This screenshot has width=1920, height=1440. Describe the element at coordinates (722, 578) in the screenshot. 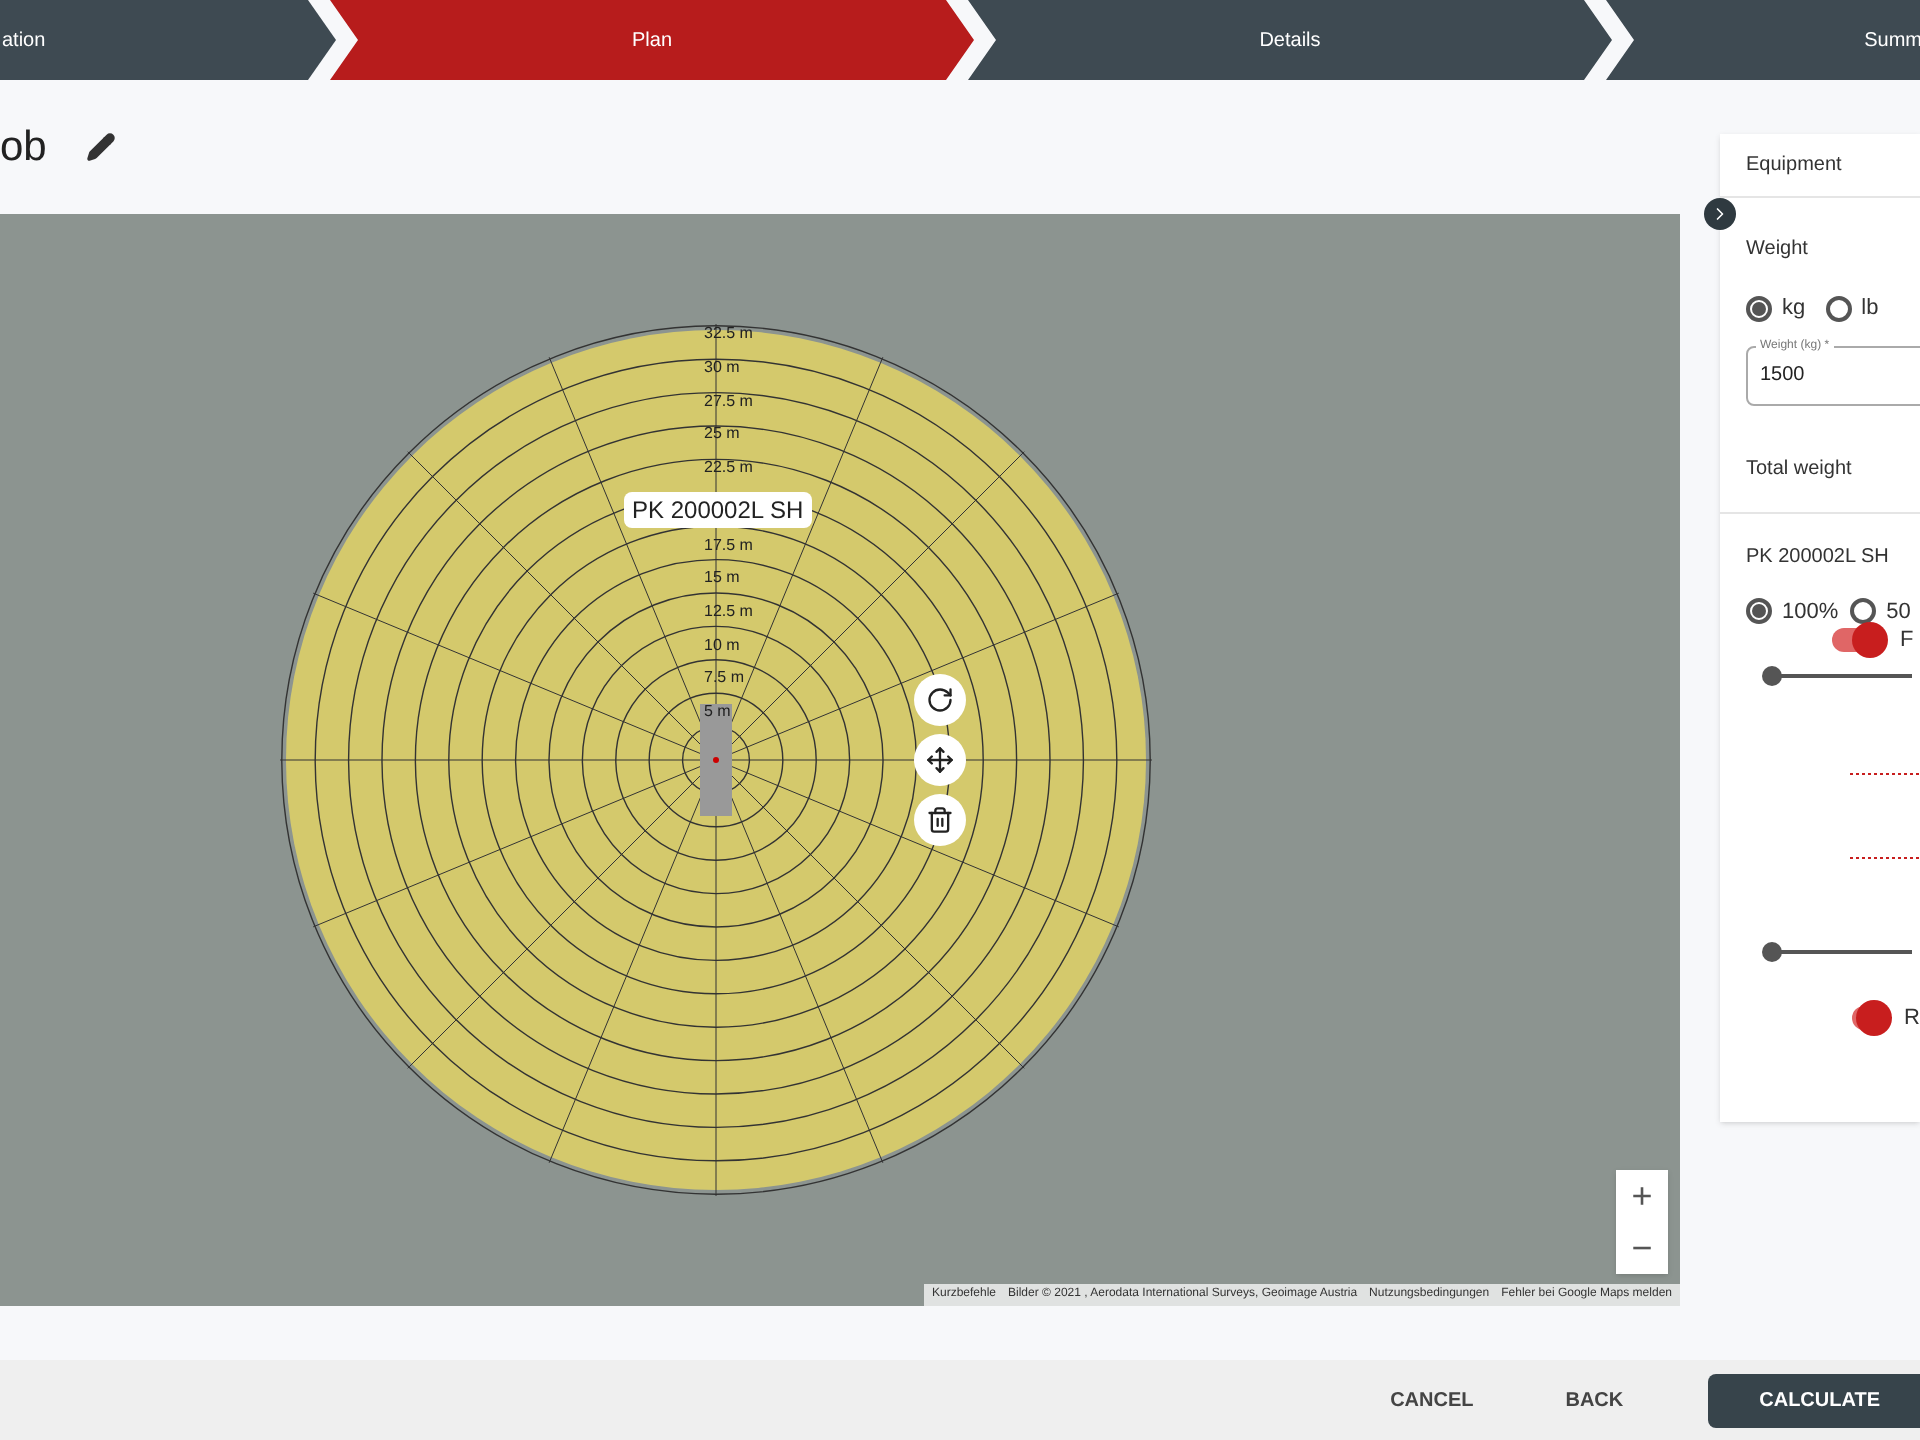

I see `distance-label: 15 m` at that location.